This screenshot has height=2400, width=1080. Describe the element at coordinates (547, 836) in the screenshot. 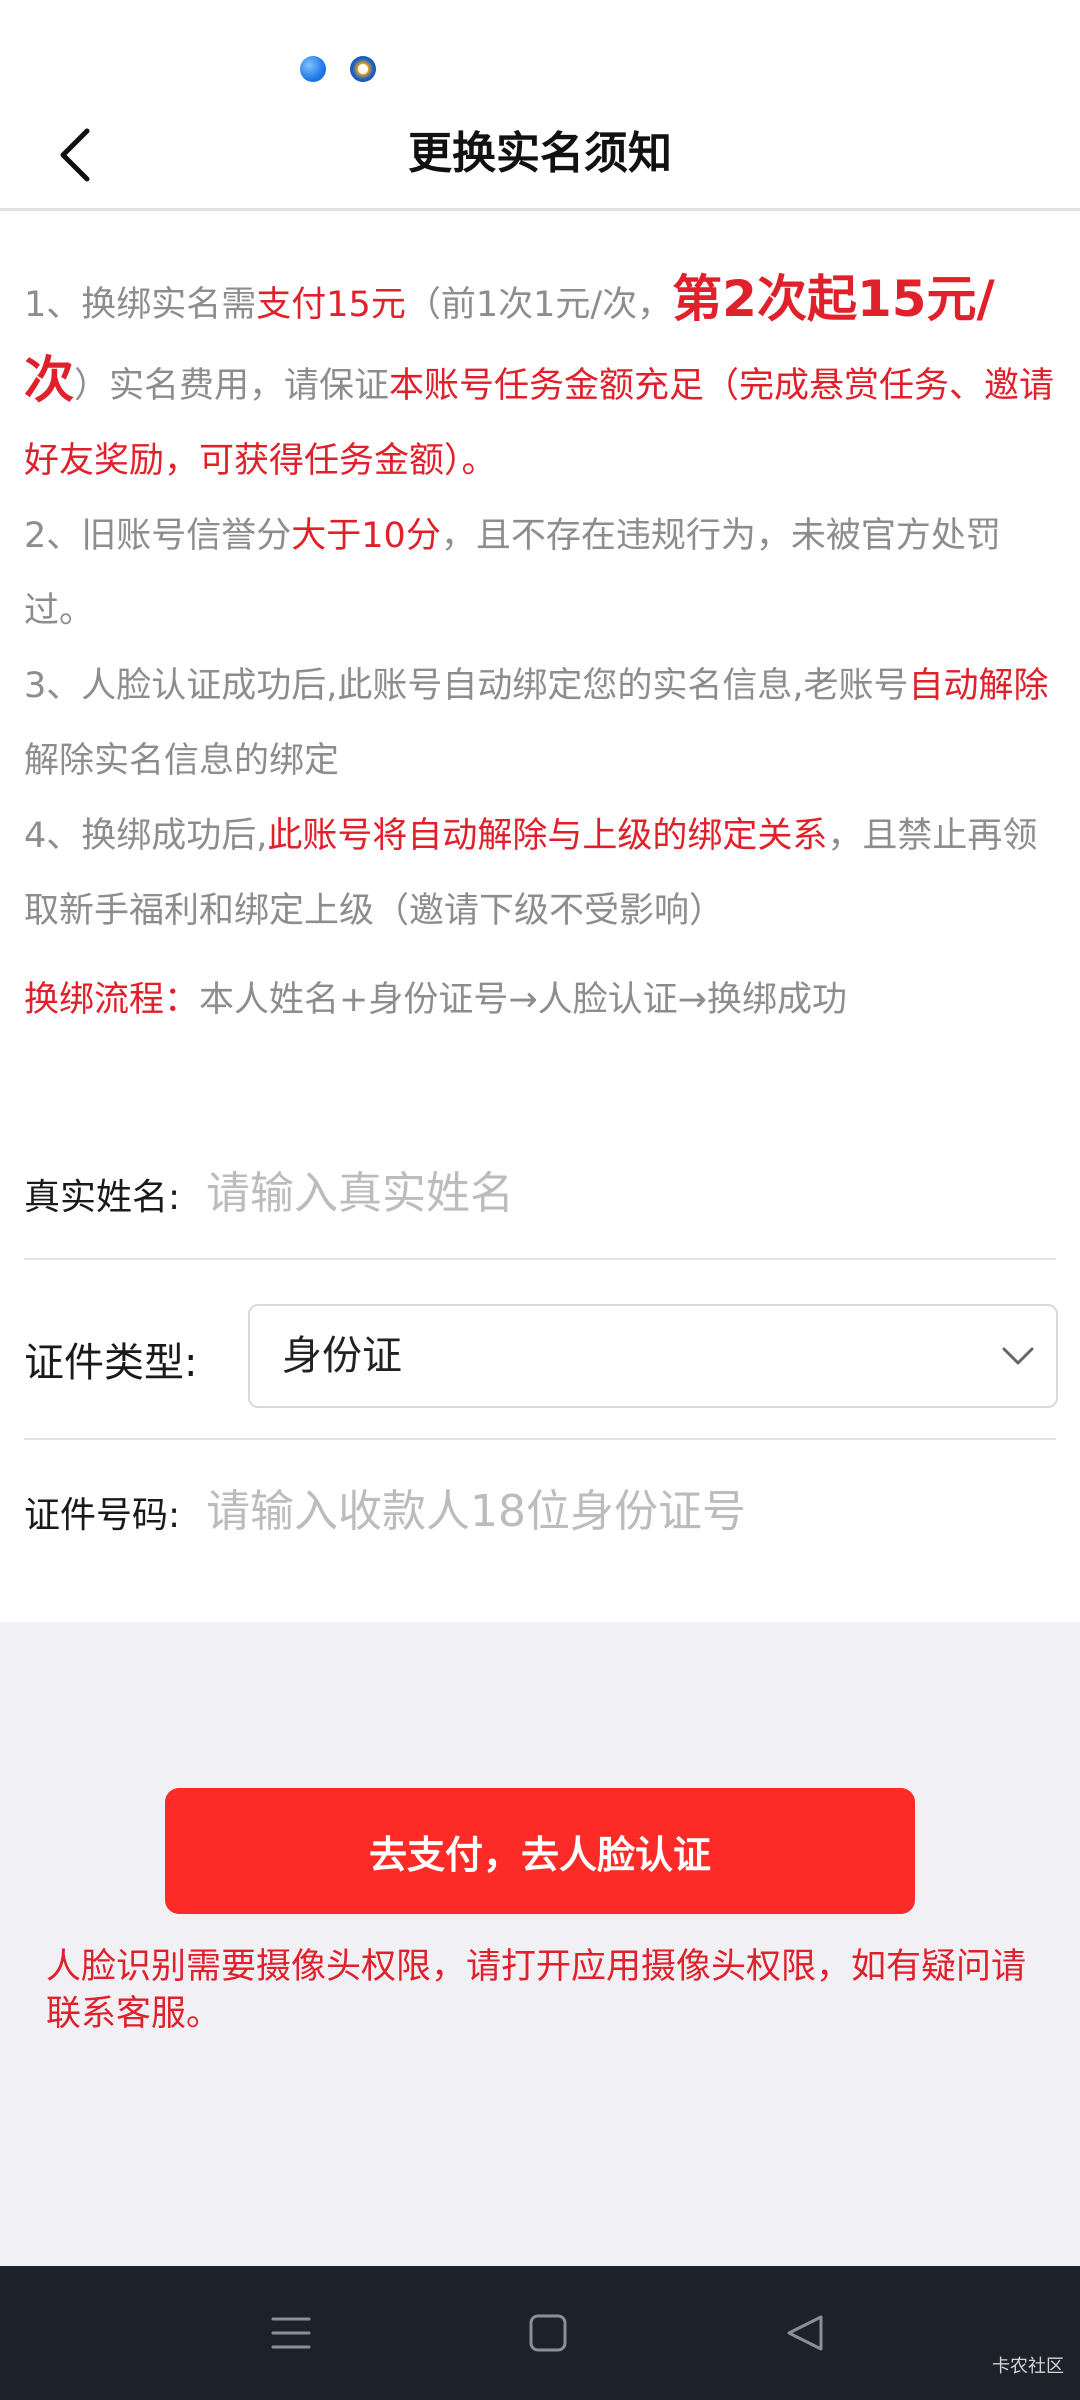

I see `notice-highlight: 此账号将自动解除与上级的绑定关系` at that location.